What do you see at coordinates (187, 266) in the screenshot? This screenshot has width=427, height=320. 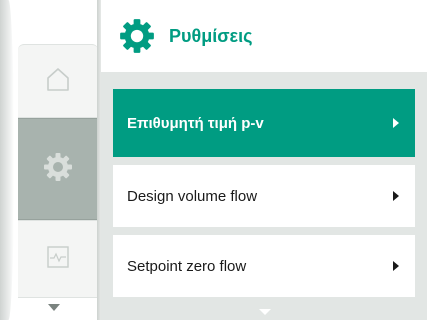 I see `menu-item-label: Setpoint zero flow` at bounding box center [187, 266].